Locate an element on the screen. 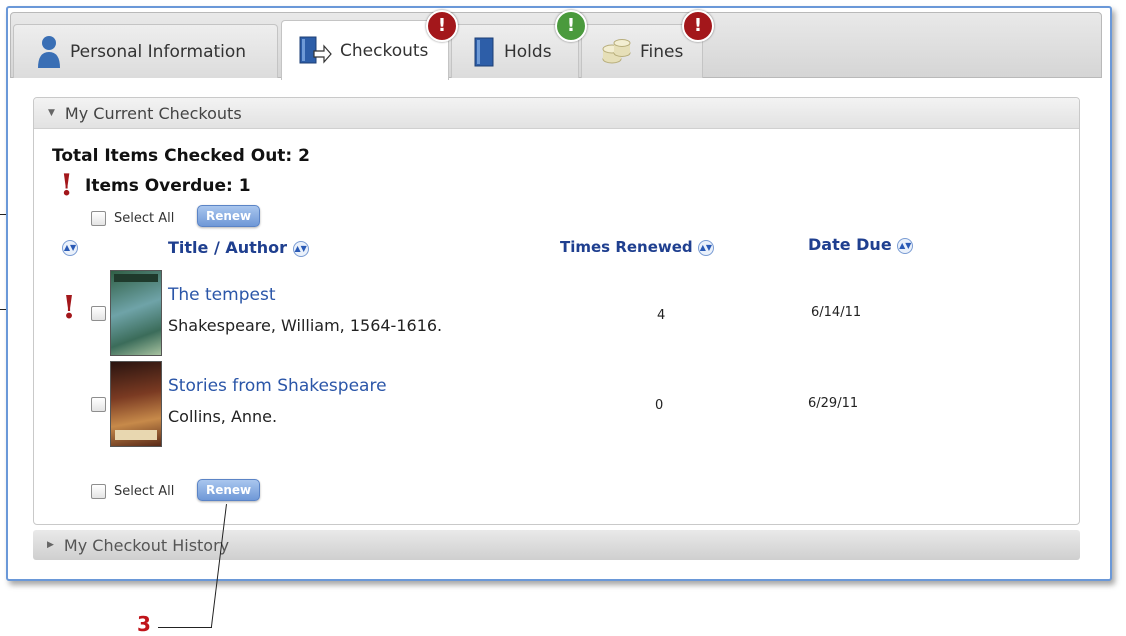  column-header-date-due: Date Due ▲▼ is located at coordinates (861, 244).